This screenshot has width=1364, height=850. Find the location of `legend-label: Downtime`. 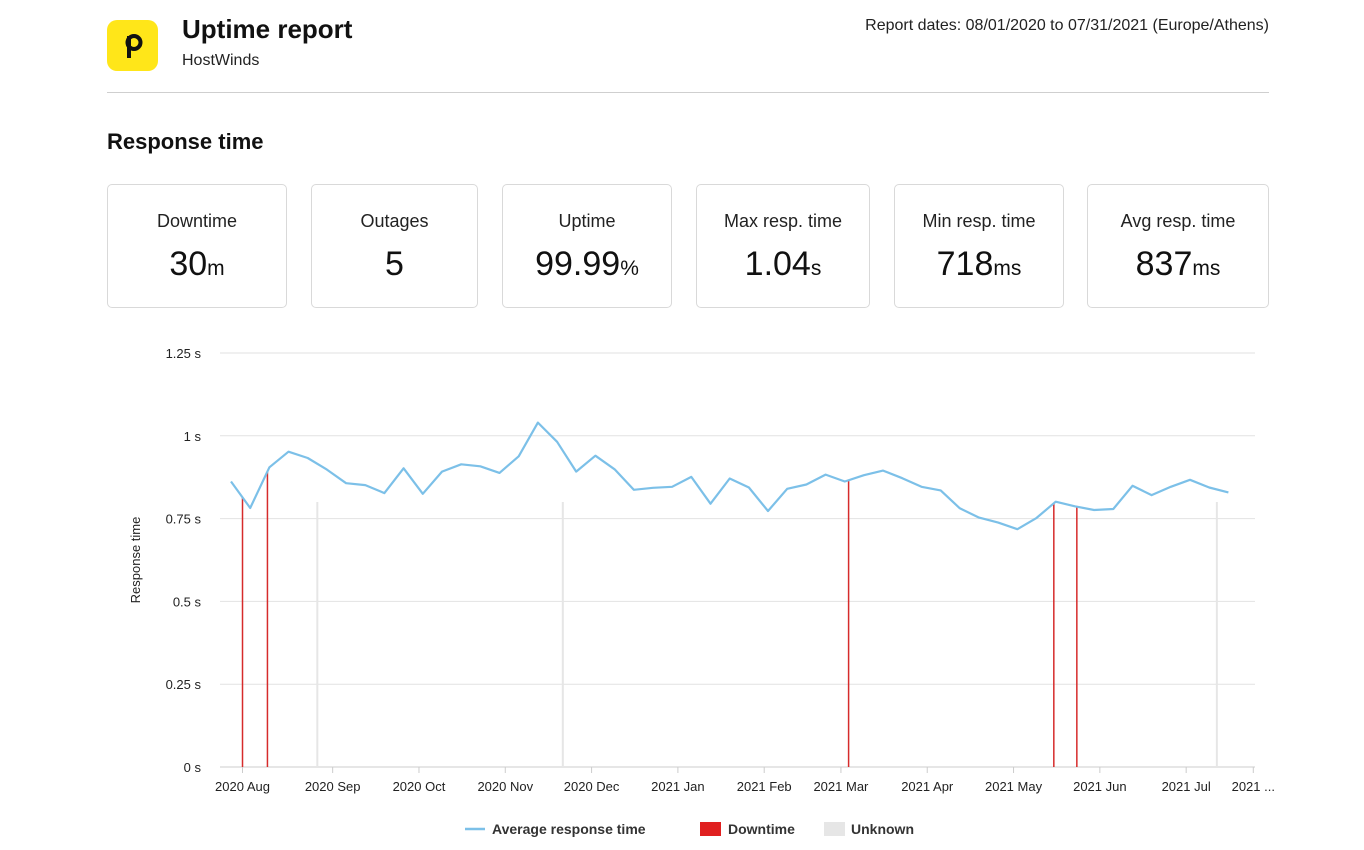

legend-label: Downtime is located at coordinates (761, 829).